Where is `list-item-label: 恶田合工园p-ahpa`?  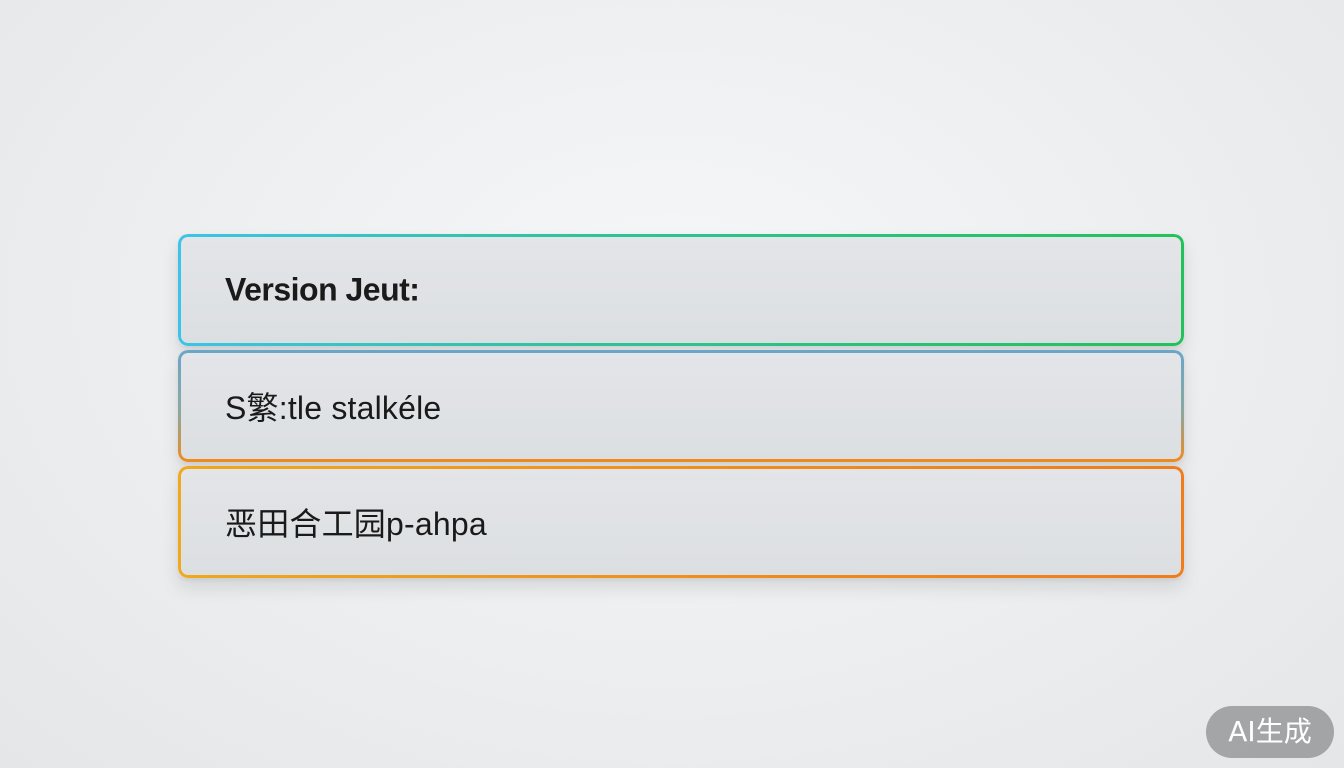 list-item-label: 恶田合工园p-ahpa is located at coordinates (356, 524).